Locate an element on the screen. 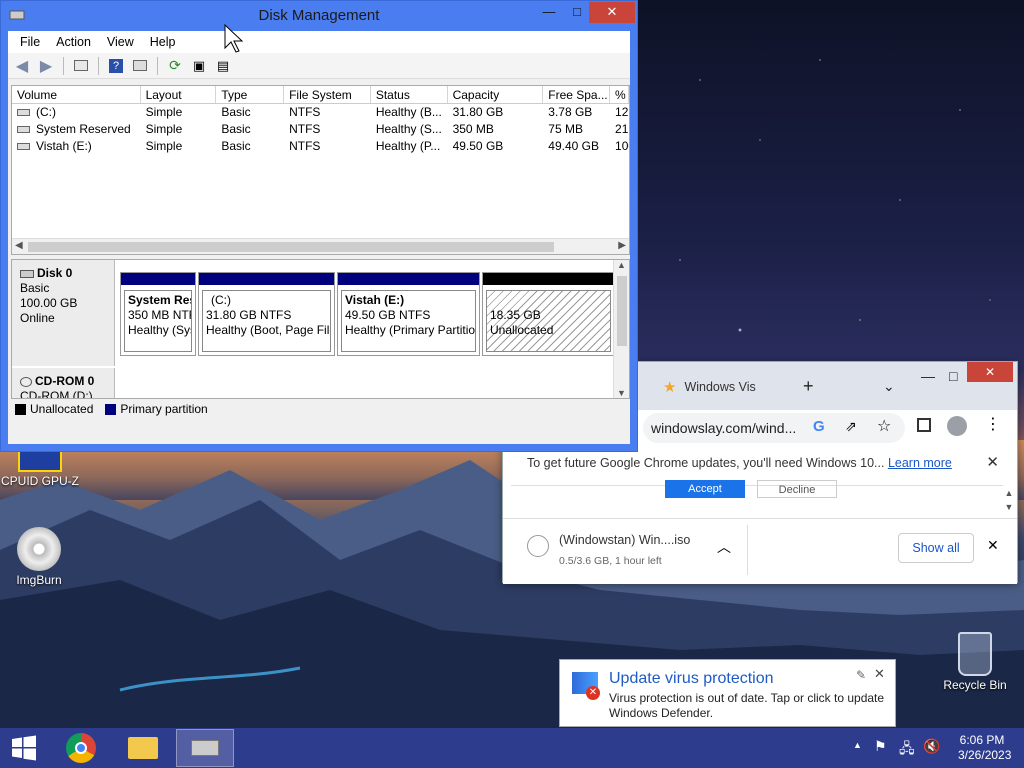  network-icon: 🖧 is located at coordinates (907, 750).